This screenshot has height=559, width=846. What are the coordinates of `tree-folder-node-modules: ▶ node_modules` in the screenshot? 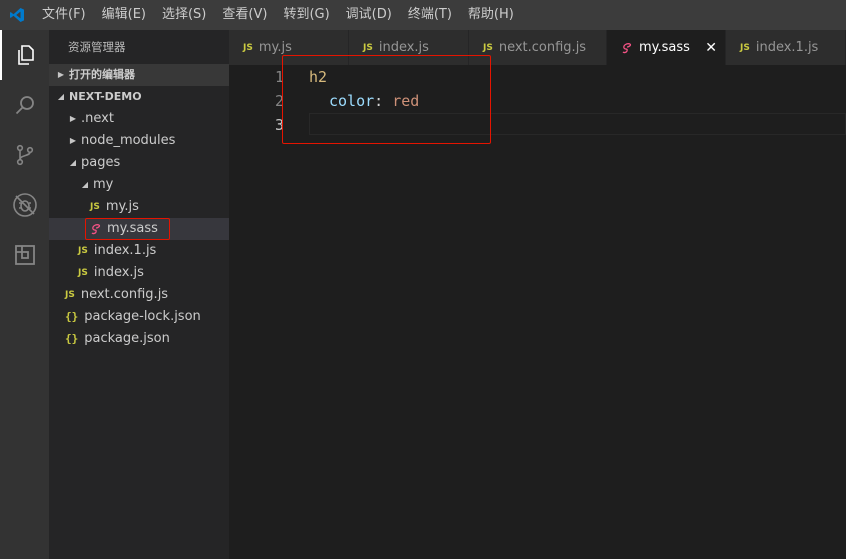 It's located at (139, 141).